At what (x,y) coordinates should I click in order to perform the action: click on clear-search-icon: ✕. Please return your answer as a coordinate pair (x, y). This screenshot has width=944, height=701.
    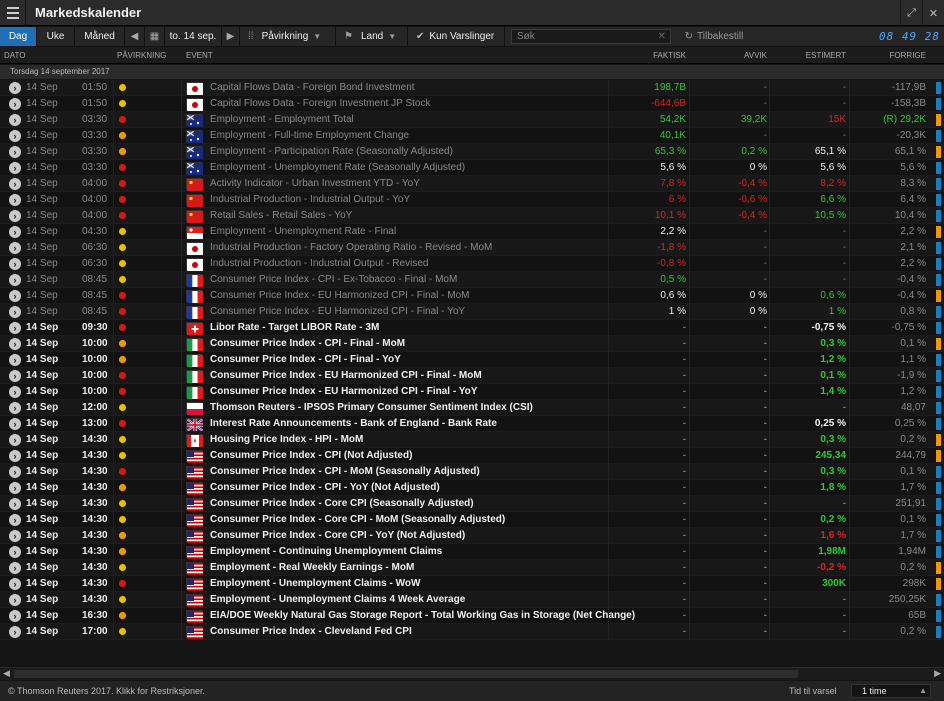
    Looking at the image, I should click on (662, 36).